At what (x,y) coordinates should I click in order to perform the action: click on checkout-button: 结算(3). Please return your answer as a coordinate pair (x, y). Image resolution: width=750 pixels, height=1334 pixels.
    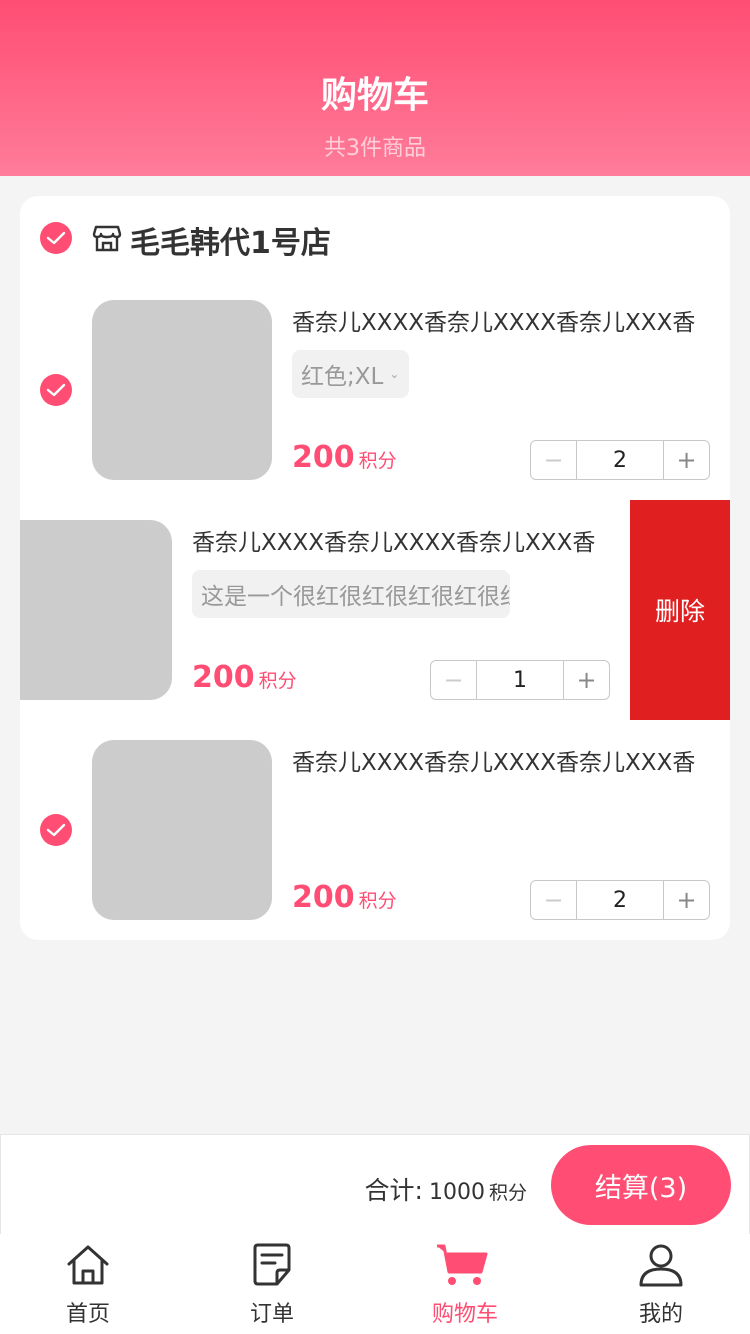
    Looking at the image, I should click on (641, 1185).